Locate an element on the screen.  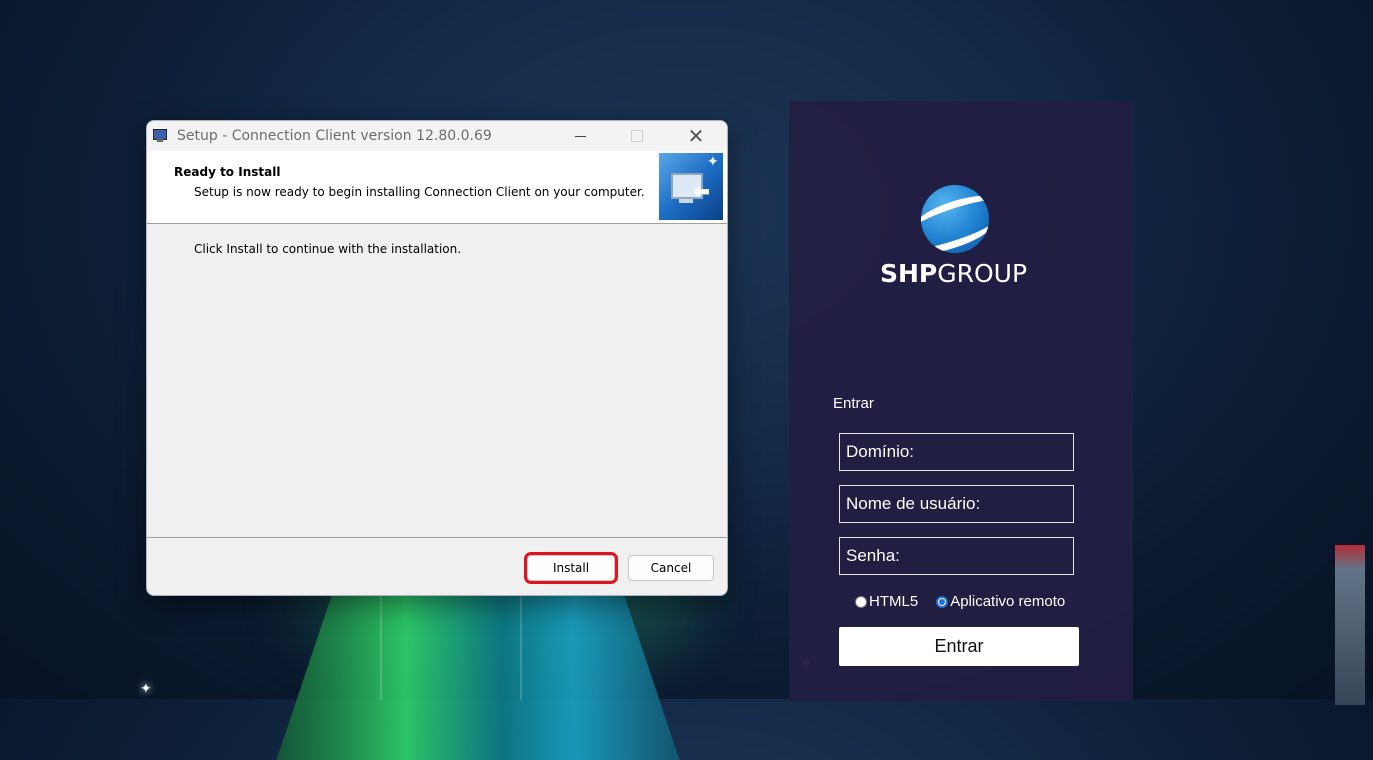
shp-logo-icon is located at coordinates (955, 219).